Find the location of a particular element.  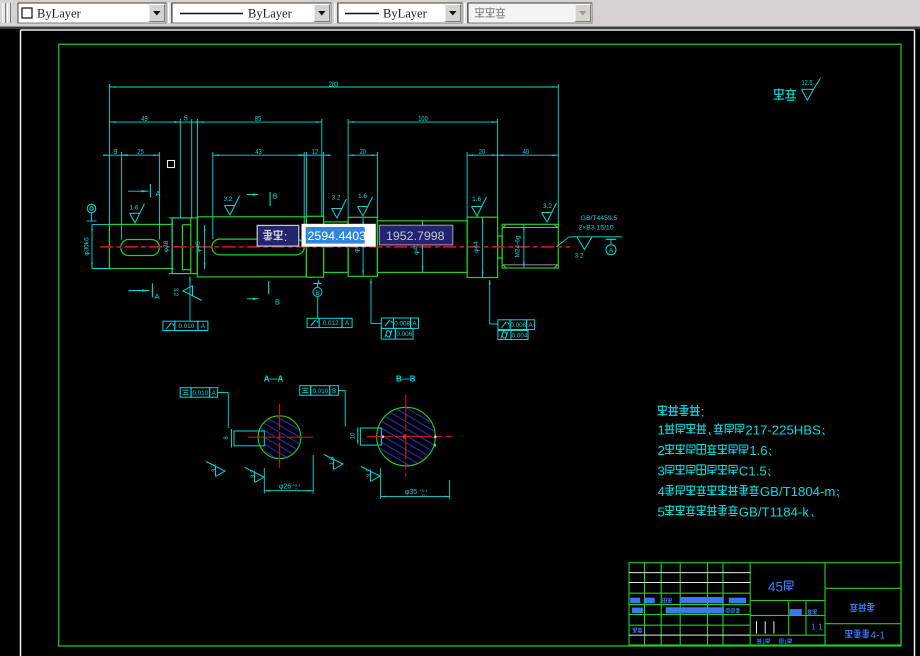

svg-text: 43 is located at coordinates (258, 151).